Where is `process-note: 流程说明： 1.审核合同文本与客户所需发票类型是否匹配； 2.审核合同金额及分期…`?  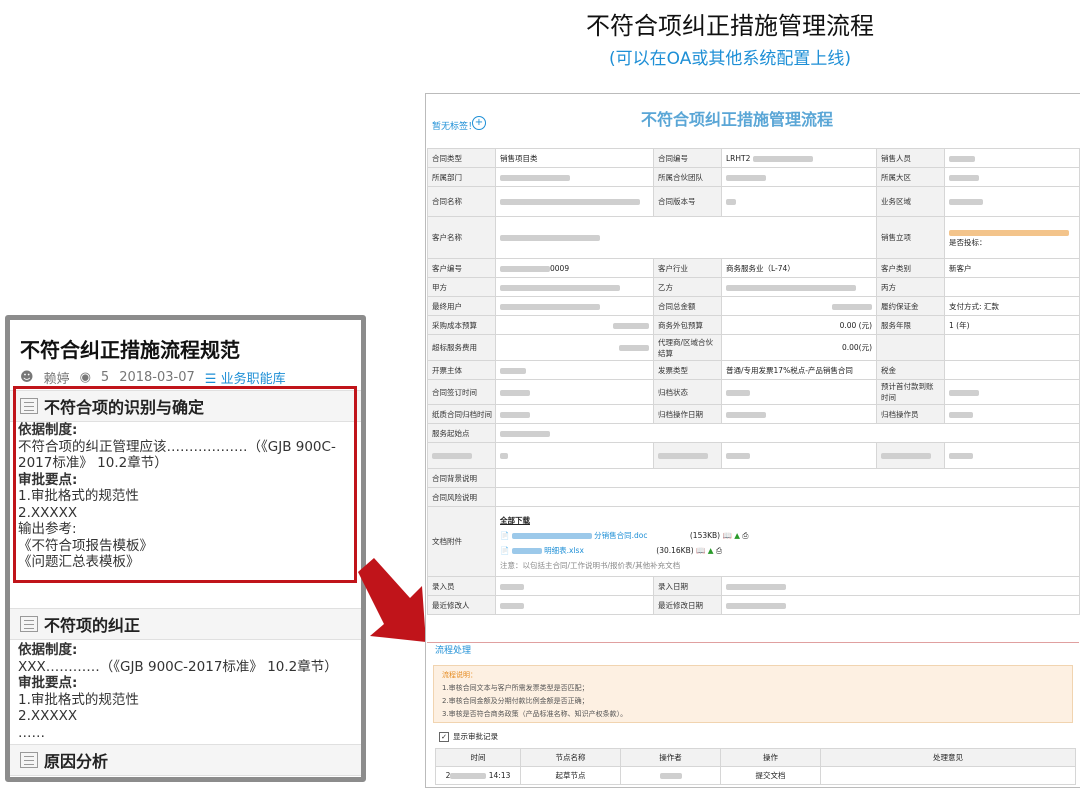 process-note: 流程说明： 1.审核合同文本与客户所需发票类型是否匹配； 2.审核合同金额及分期… is located at coordinates (753, 694).